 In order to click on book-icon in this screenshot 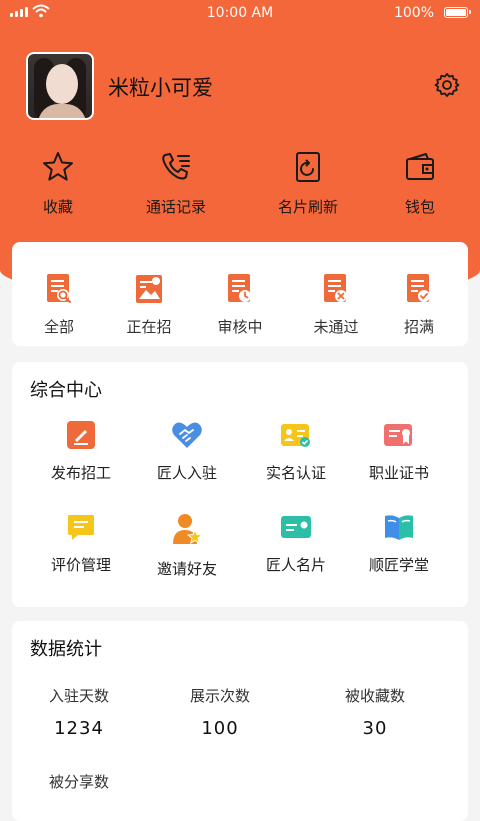, I will do `click(399, 527)`.